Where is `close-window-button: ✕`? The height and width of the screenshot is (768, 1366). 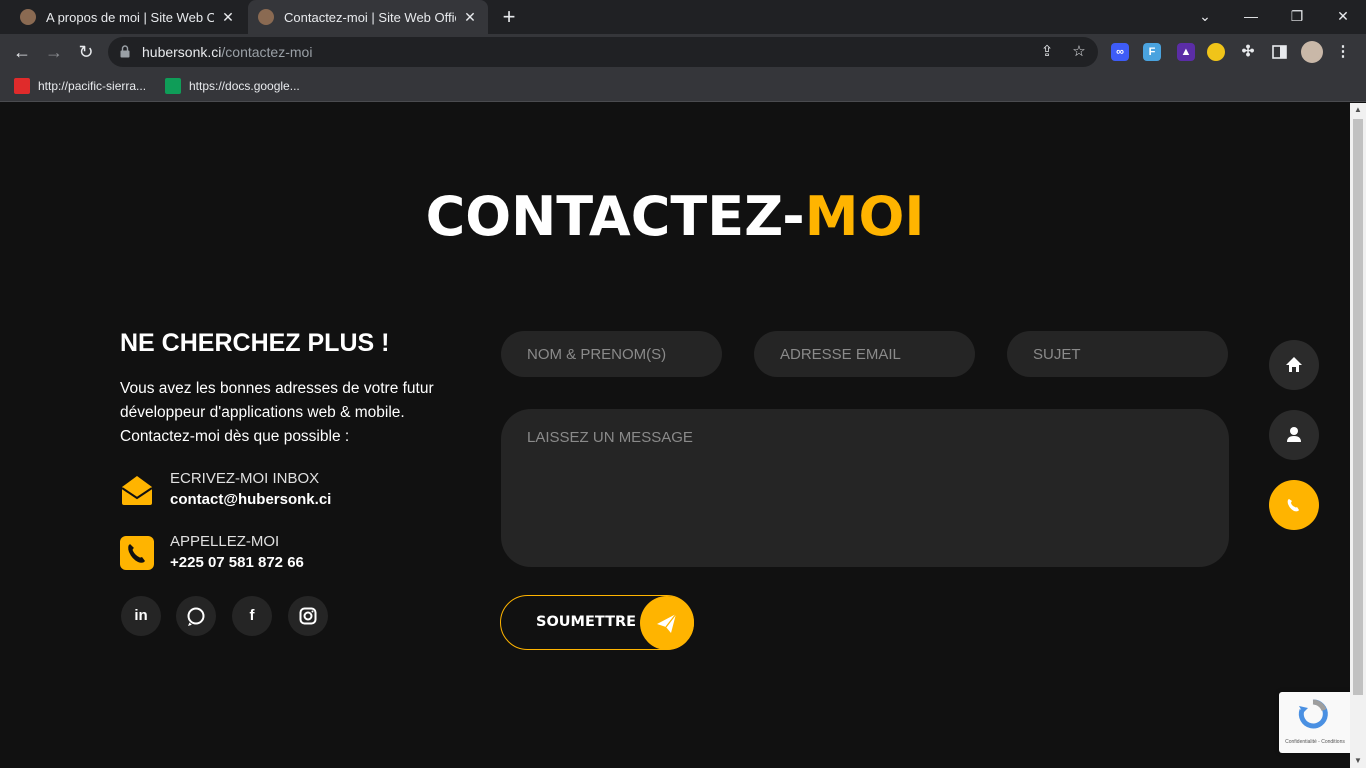
close-window-button: ✕ is located at coordinates (1343, 17).